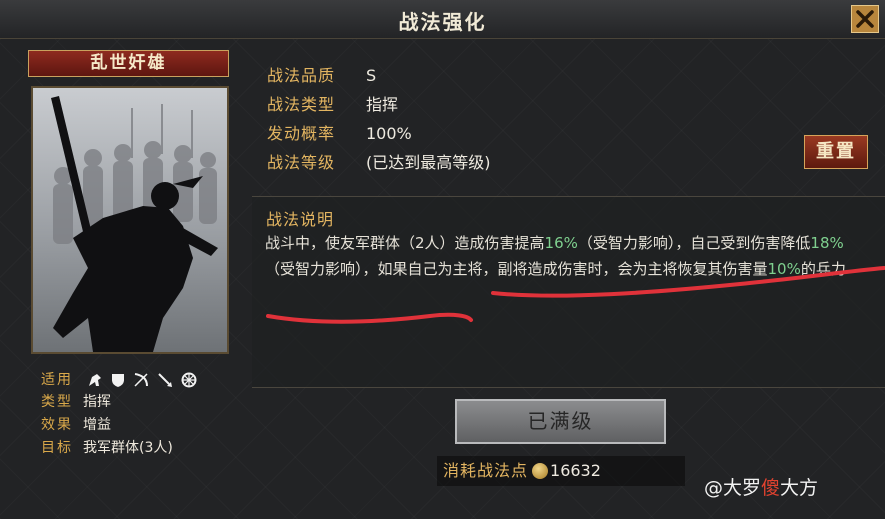 Image resolution: width=885 pixels, height=519 pixels. I want to click on stat-value: 指挥, so click(382, 104).